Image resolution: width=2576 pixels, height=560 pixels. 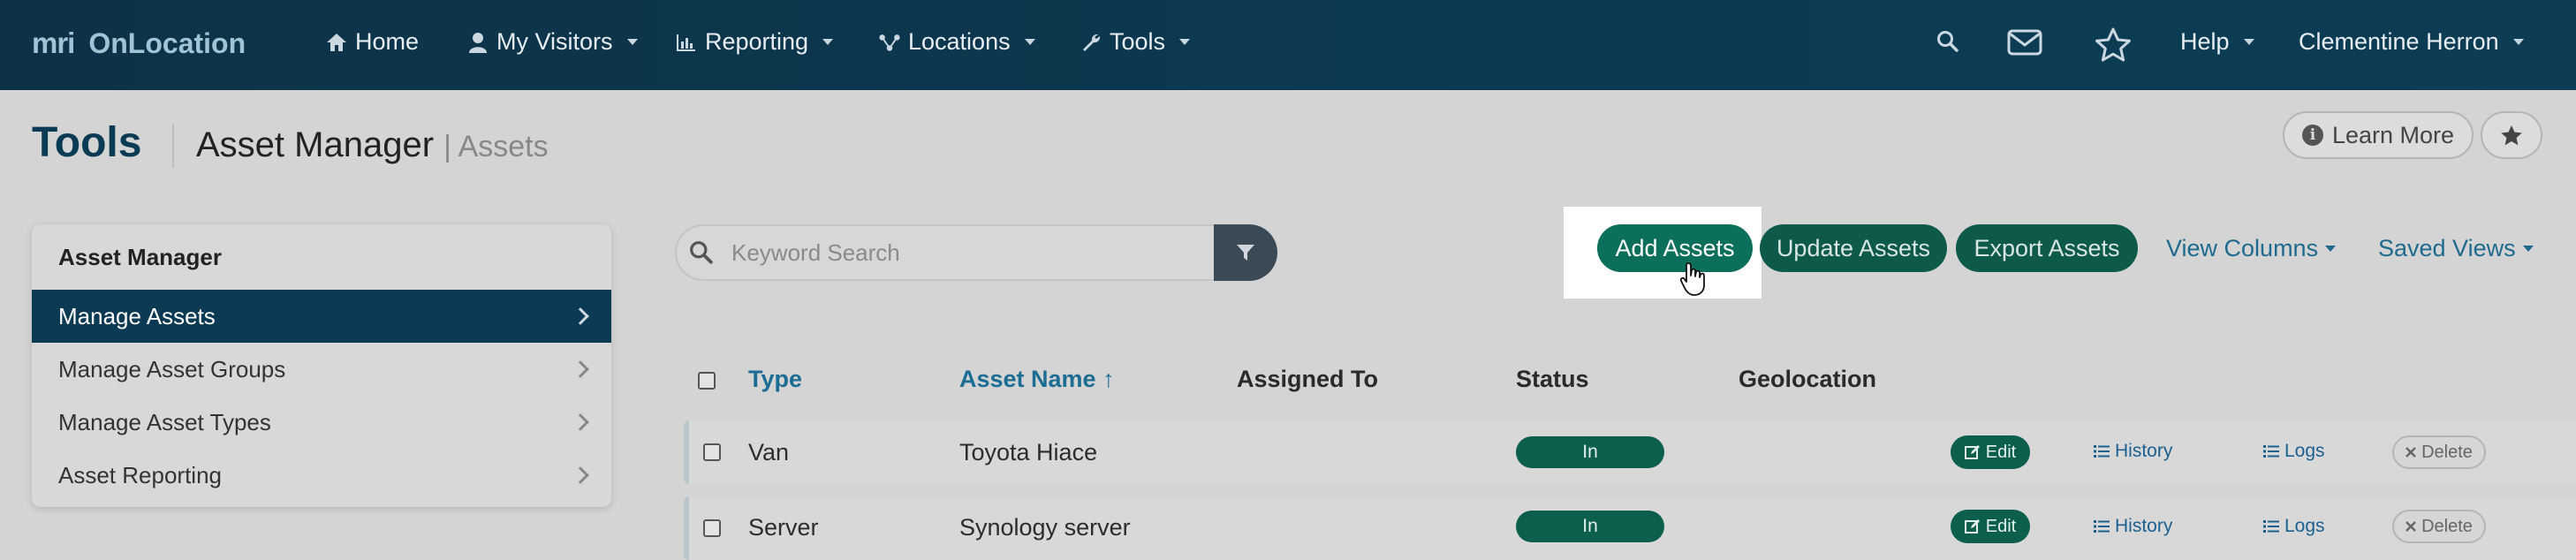 What do you see at coordinates (775, 379) in the screenshot?
I see `column-header-type: Type` at bounding box center [775, 379].